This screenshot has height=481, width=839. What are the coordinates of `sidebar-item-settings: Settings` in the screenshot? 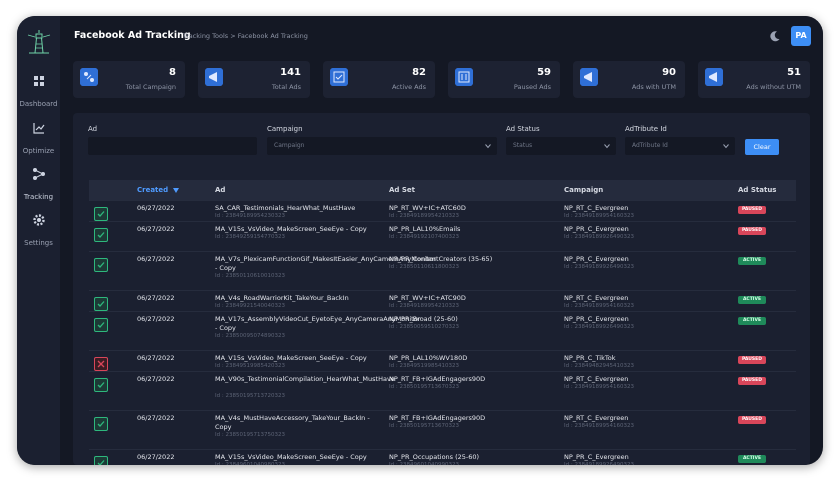 It's located at (38, 231).